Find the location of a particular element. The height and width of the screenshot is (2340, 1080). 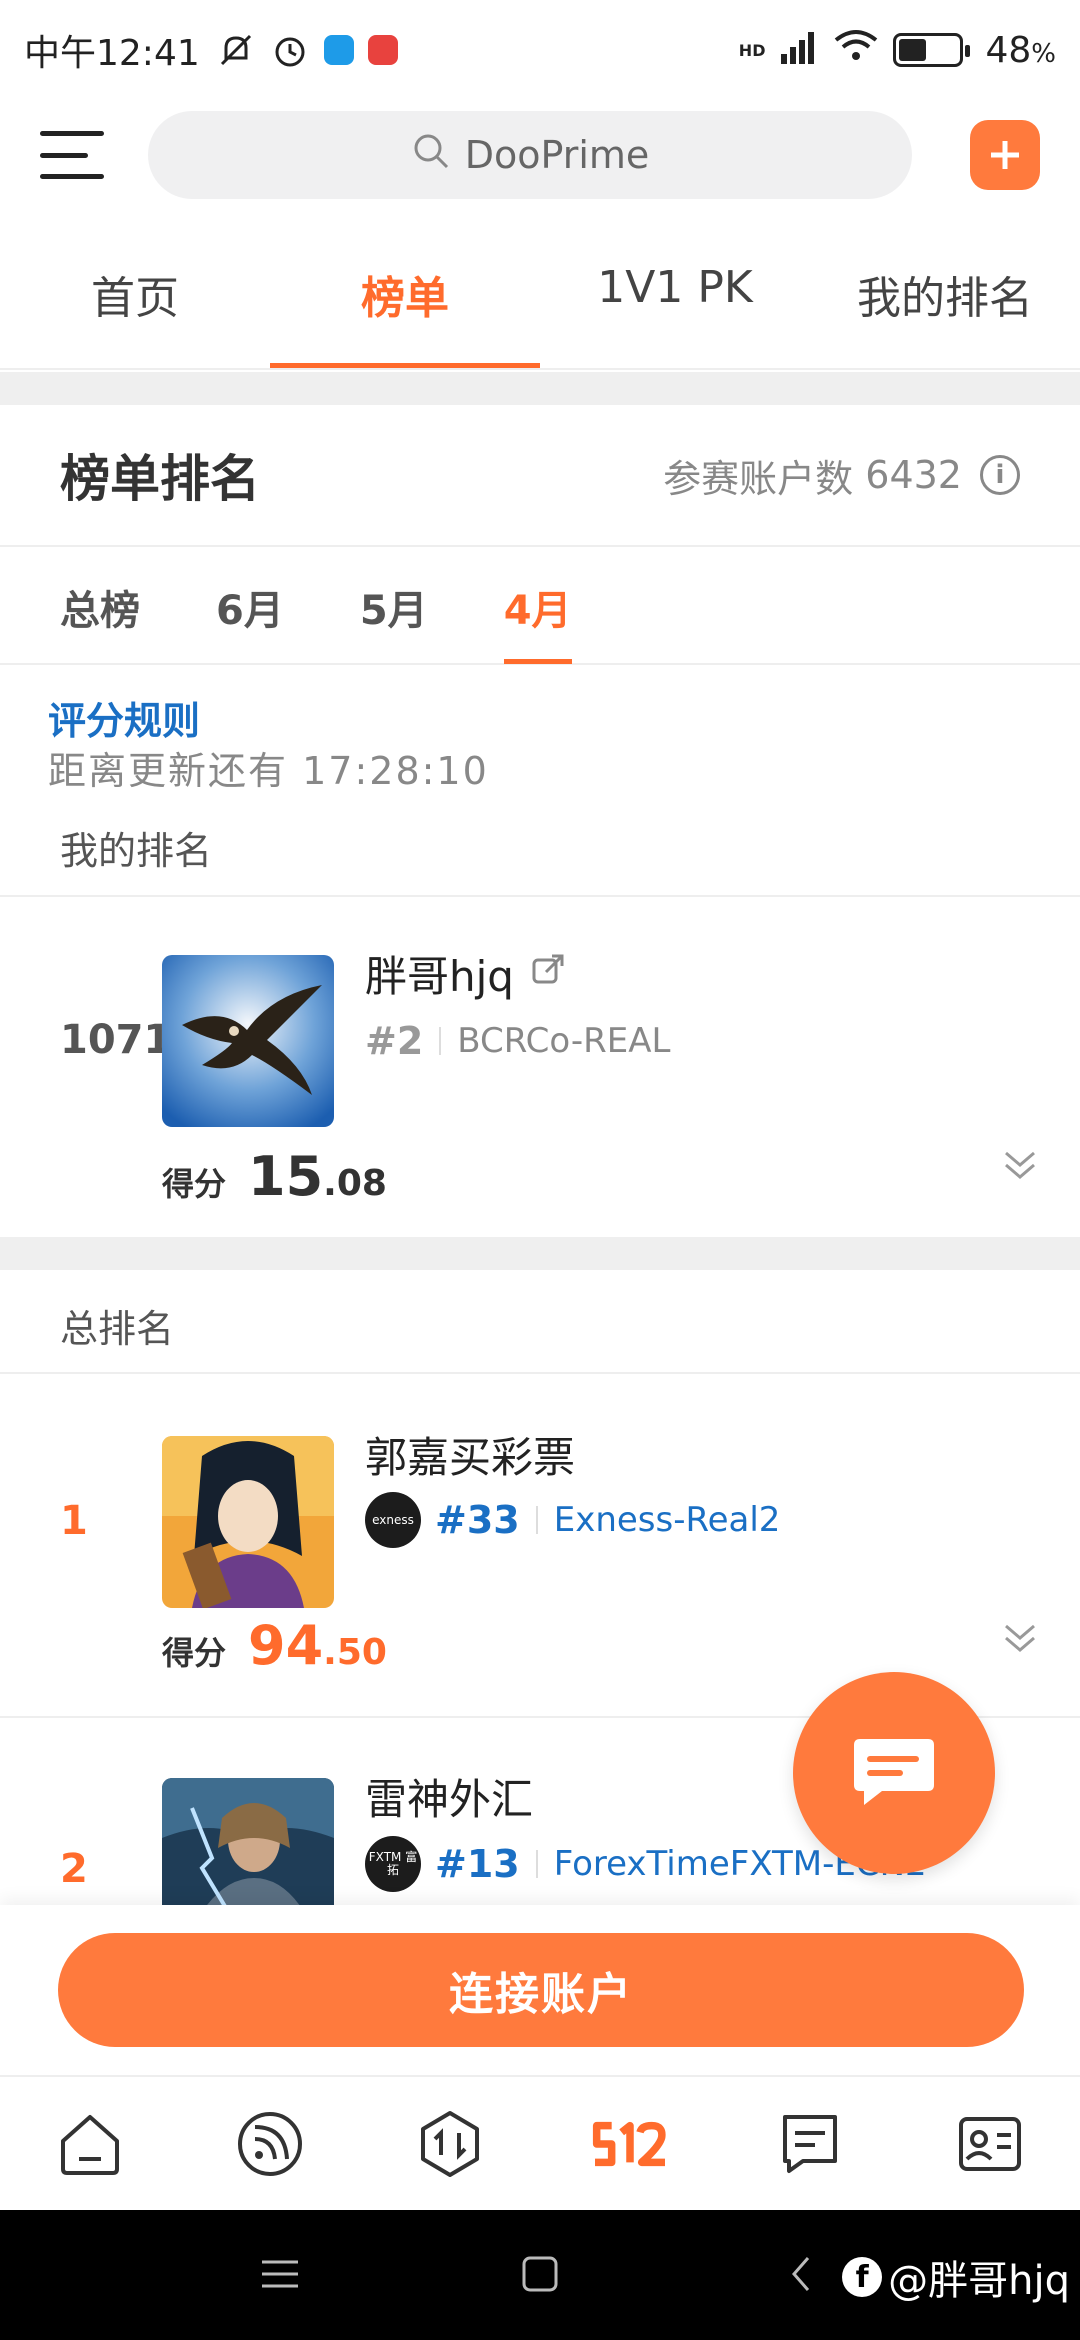

tab-april: 4月 is located at coordinates (537, 606).